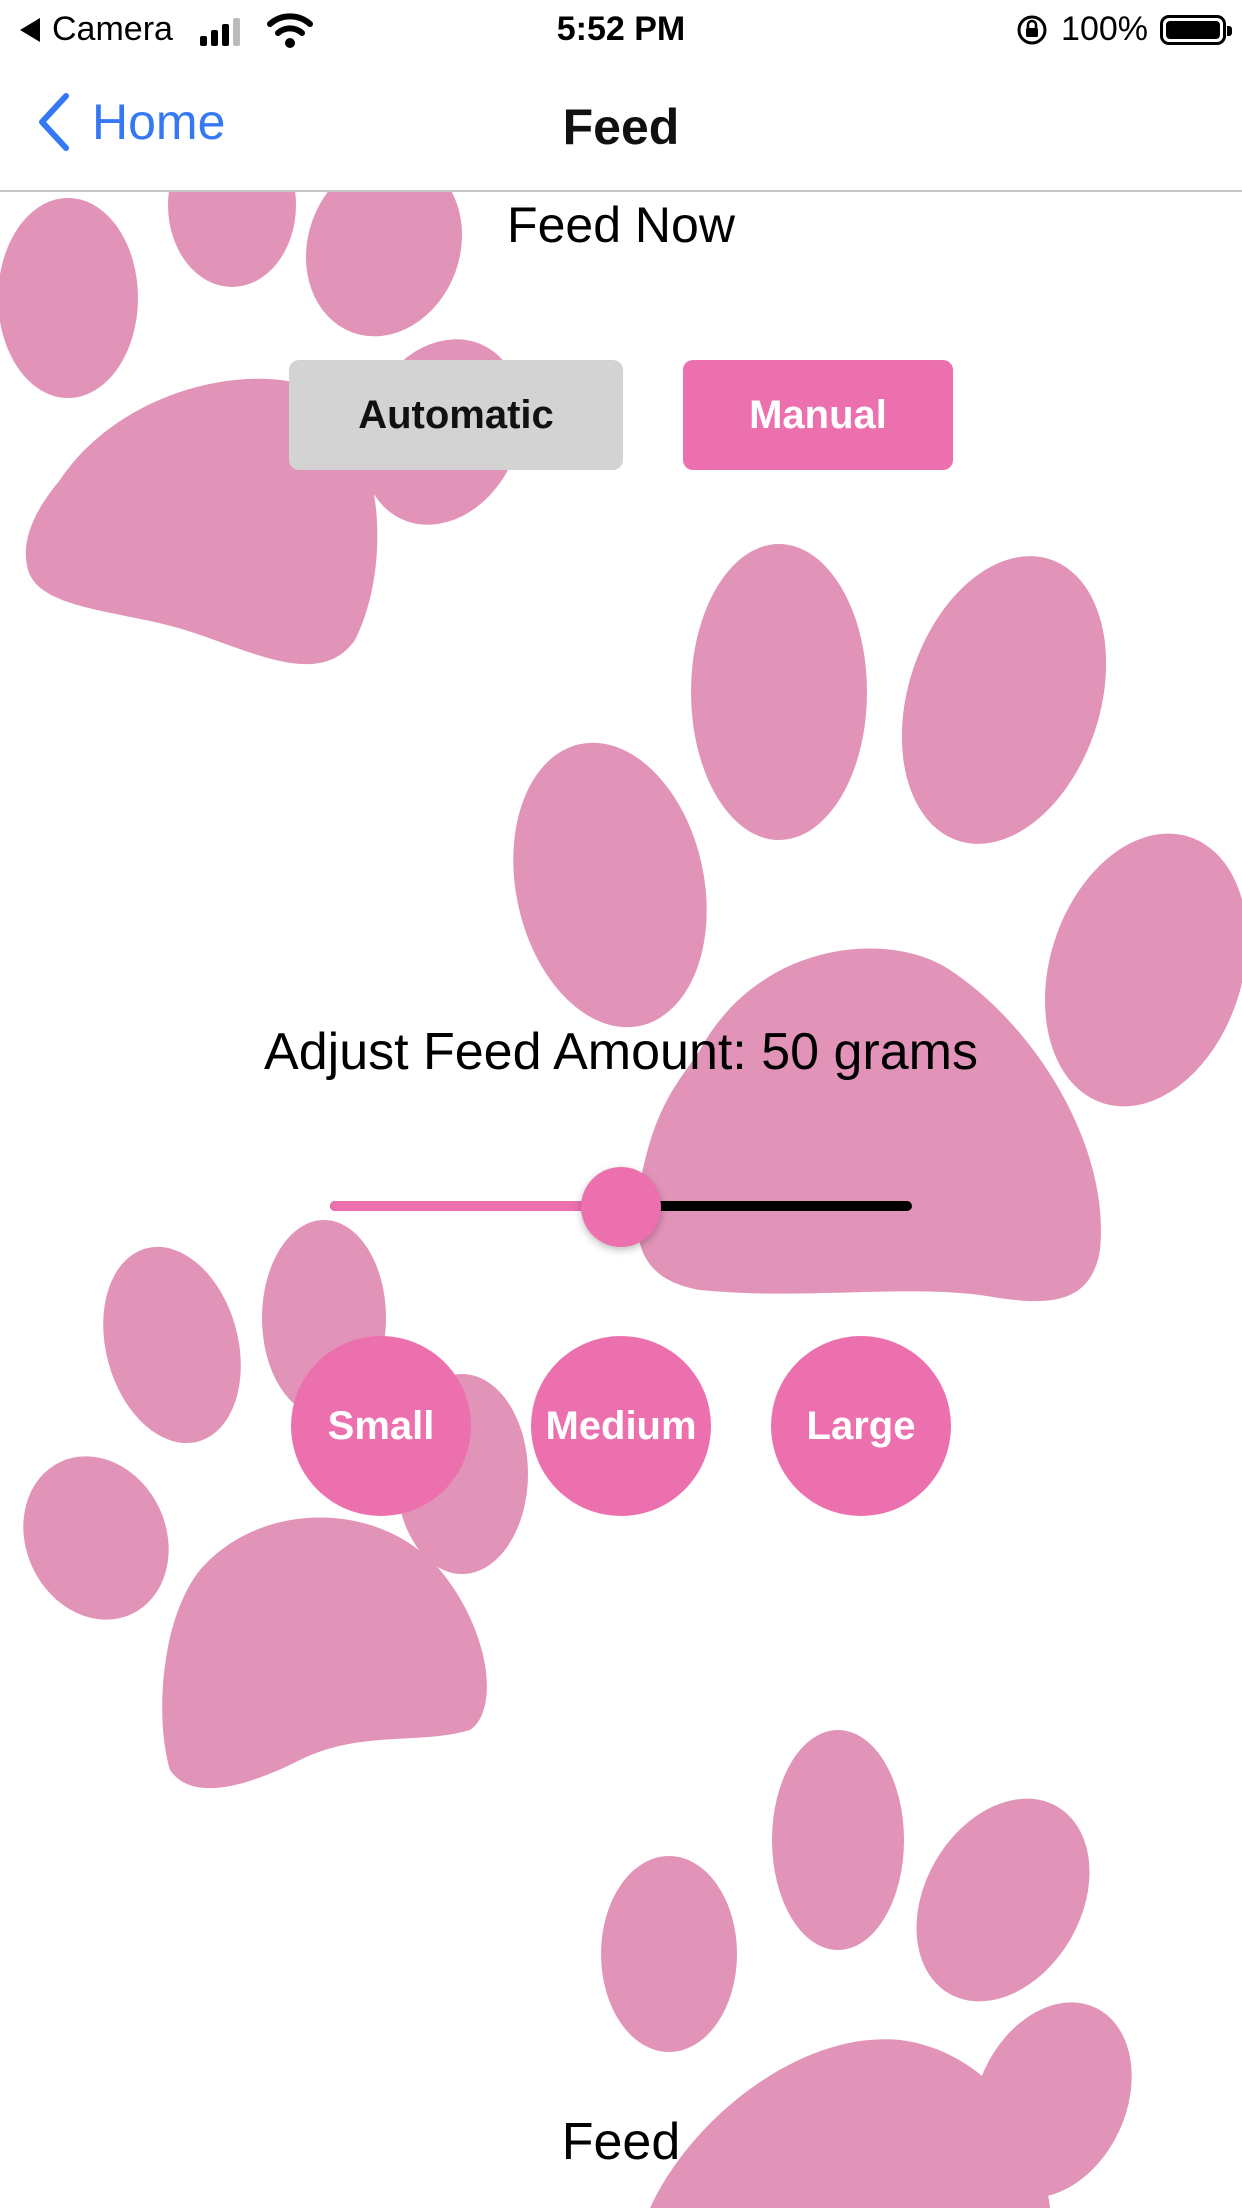 Image resolution: width=1242 pixels, height=2208 pixels. What do you see at coordinates (621, 1426) in the screenshot?
I see `medium-size-button: Medium` at bounding box center [621, 1426].